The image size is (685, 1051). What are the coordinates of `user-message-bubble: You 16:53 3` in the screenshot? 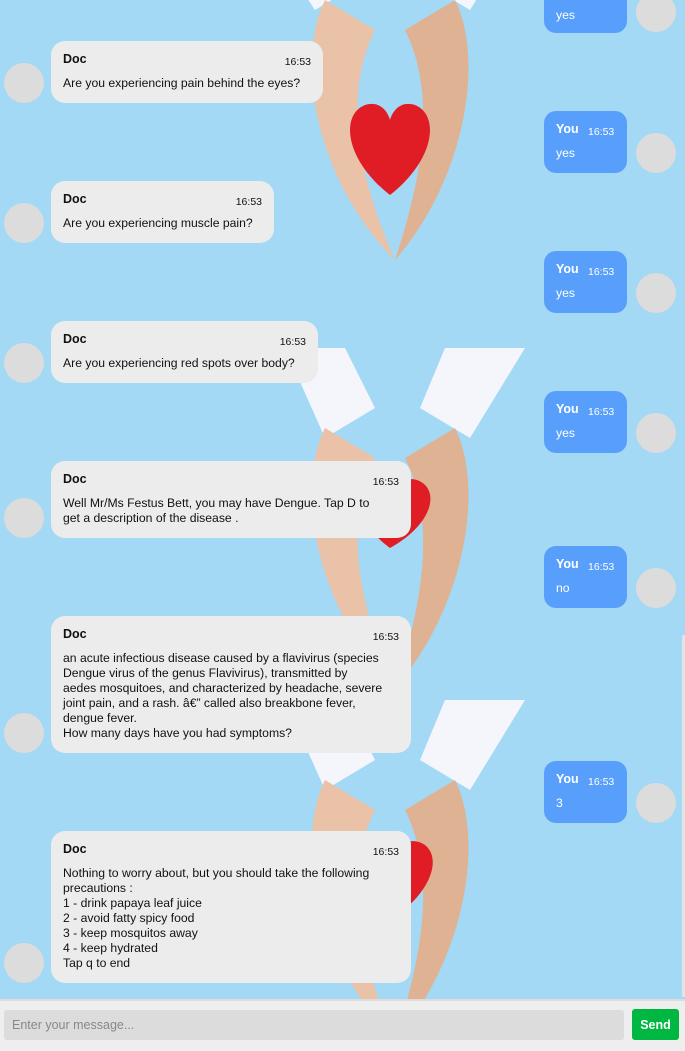 It's located at (585, 792).